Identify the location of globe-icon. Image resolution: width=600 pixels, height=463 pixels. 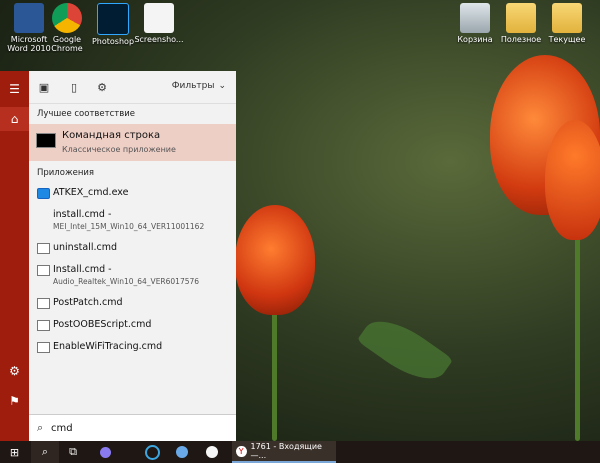
(182, 452).